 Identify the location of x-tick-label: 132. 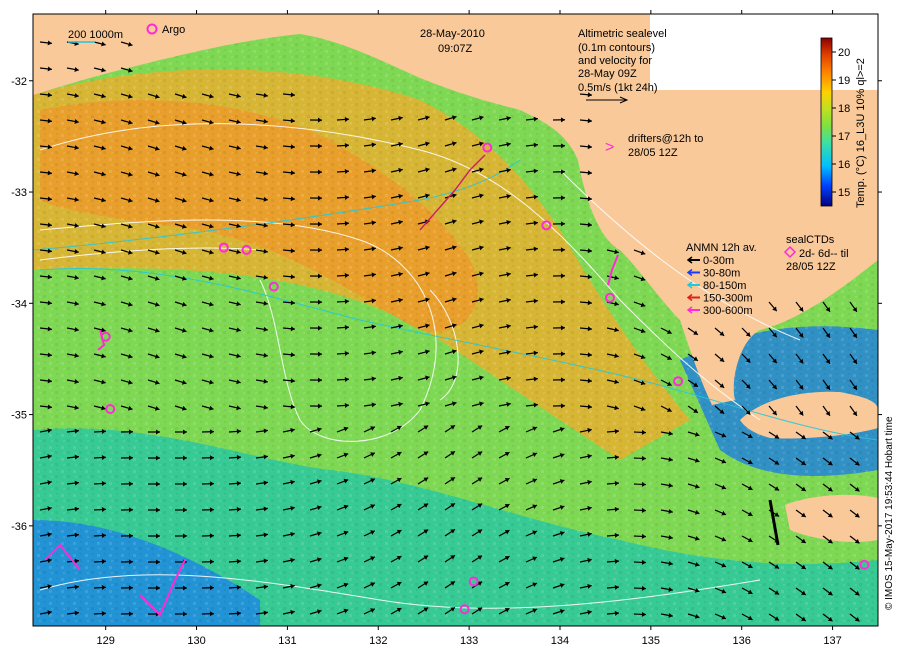
(378, 641).